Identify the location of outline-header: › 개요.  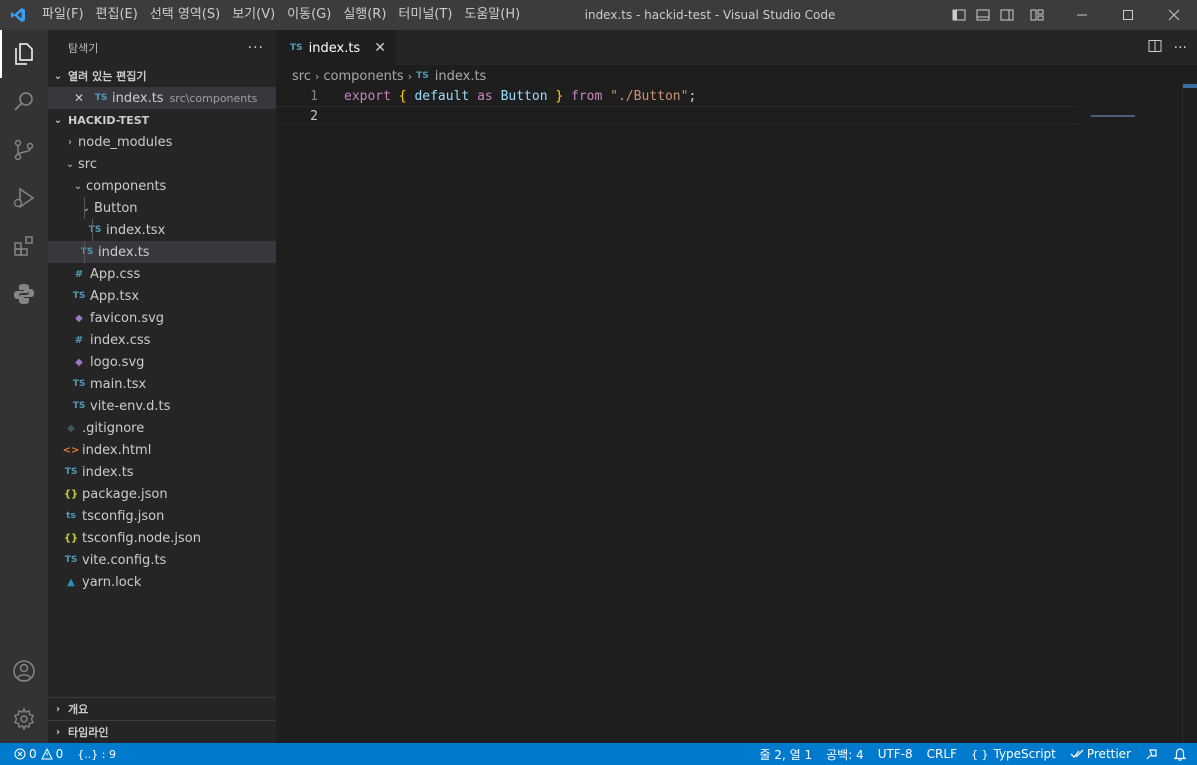
(162, 708).